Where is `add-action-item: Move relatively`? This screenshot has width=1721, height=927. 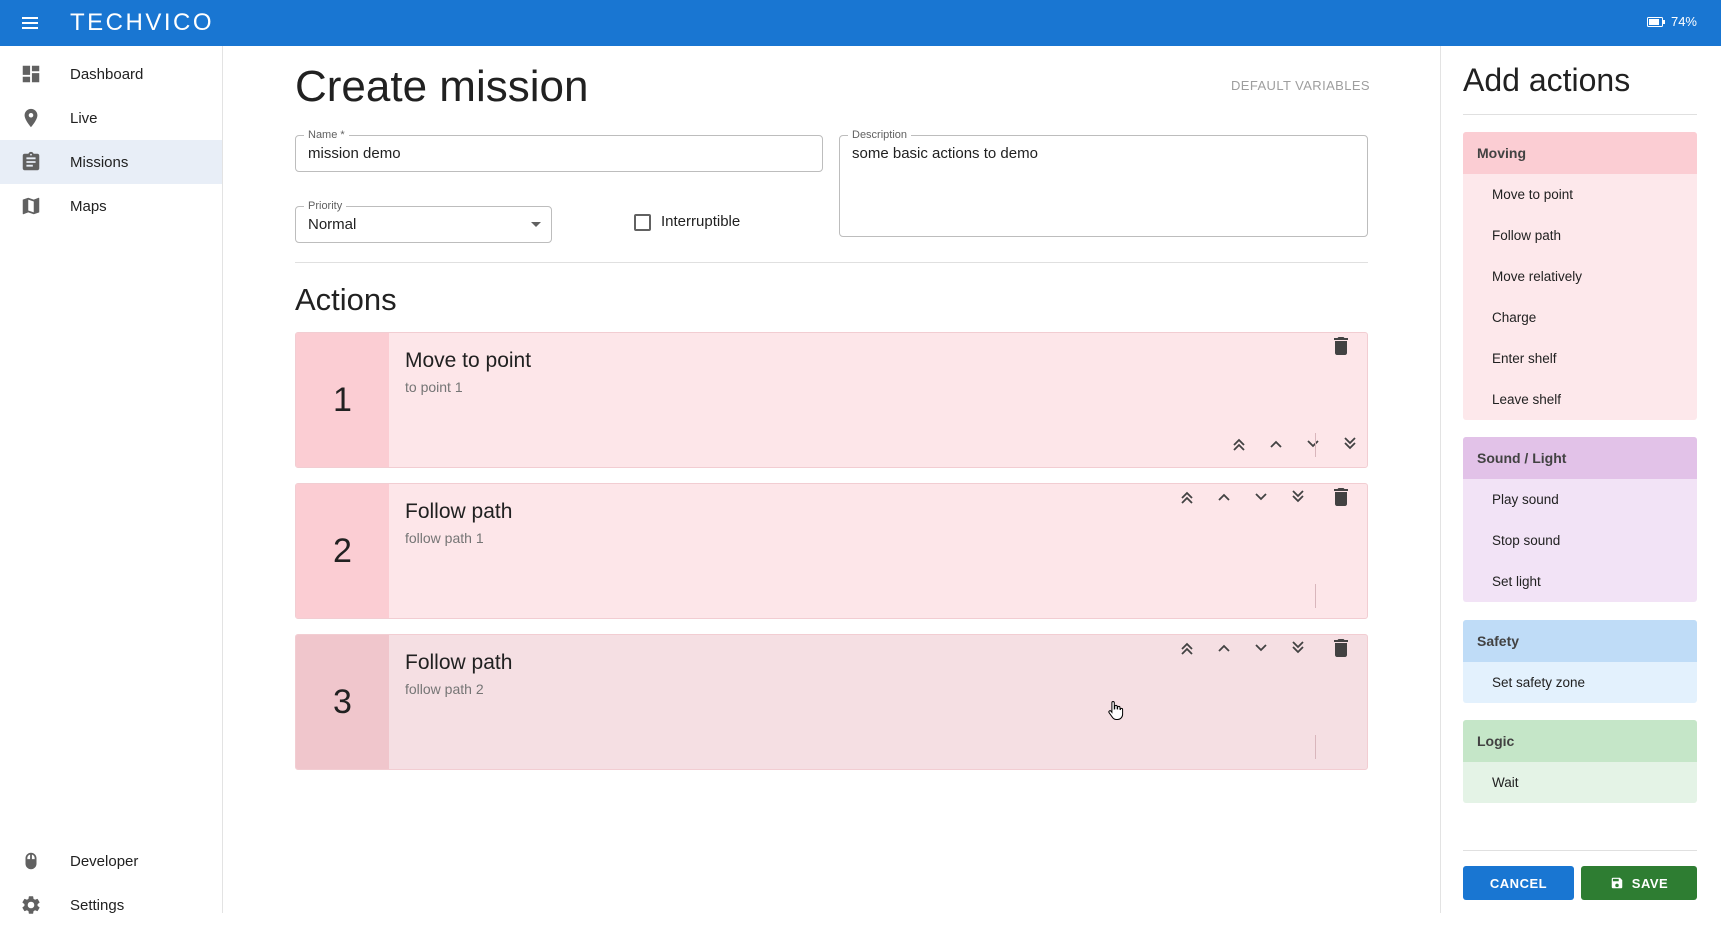
add-action-item: Move relatively is located at coordinates (1580, 276).